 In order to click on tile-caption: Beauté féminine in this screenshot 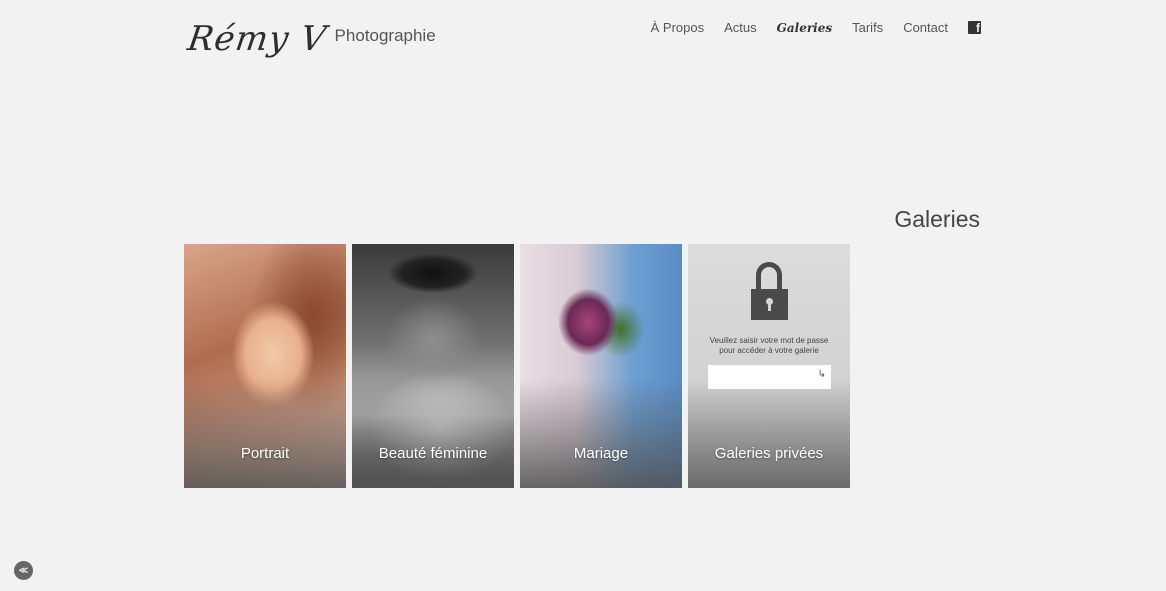, I will do `click(433, 453)`.